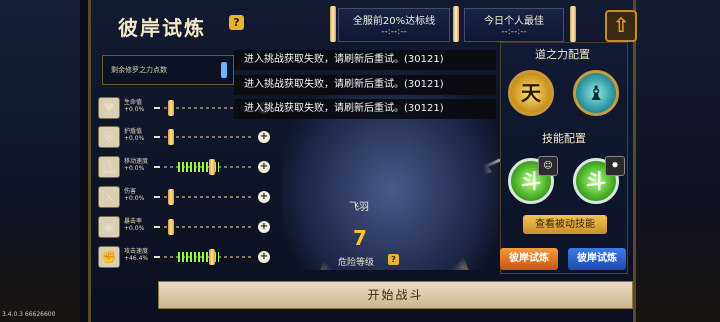 The height and width of the screenshot is (322, 720). I want to click on personal-best-label: 今日个人最佳, so click(514, 21).